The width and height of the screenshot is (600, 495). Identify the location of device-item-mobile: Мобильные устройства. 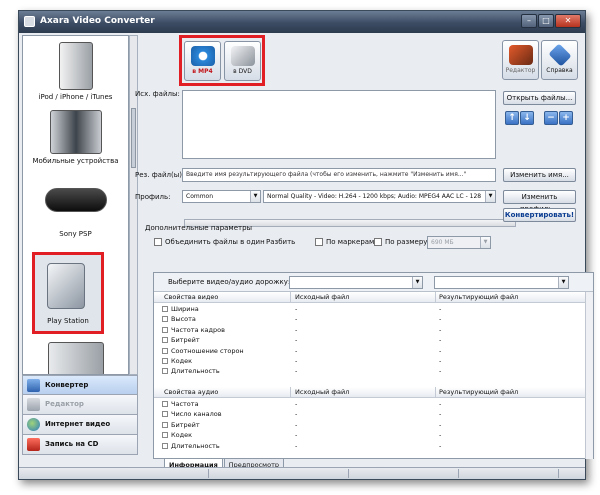
(75, 137).